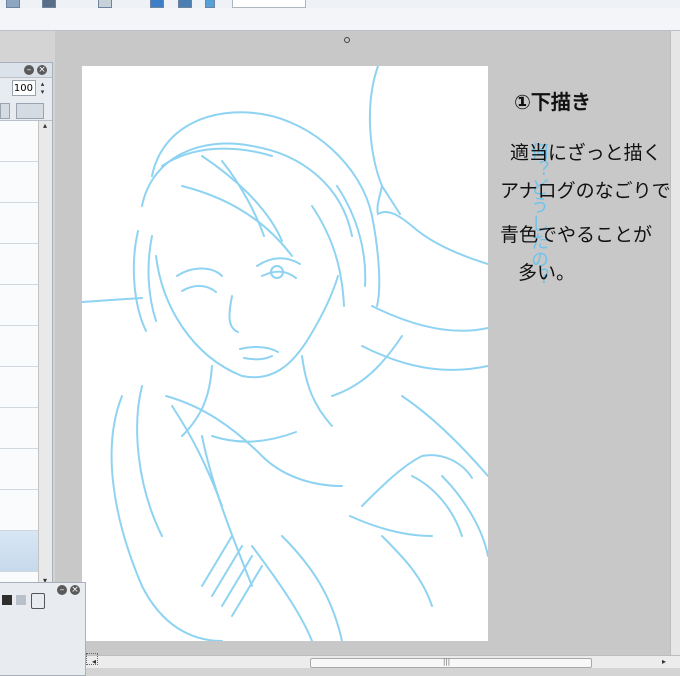  What do you see at coordinates (269, 4) in the screenshot?
I see `toolbar-field` at bounding box center [269, 4].